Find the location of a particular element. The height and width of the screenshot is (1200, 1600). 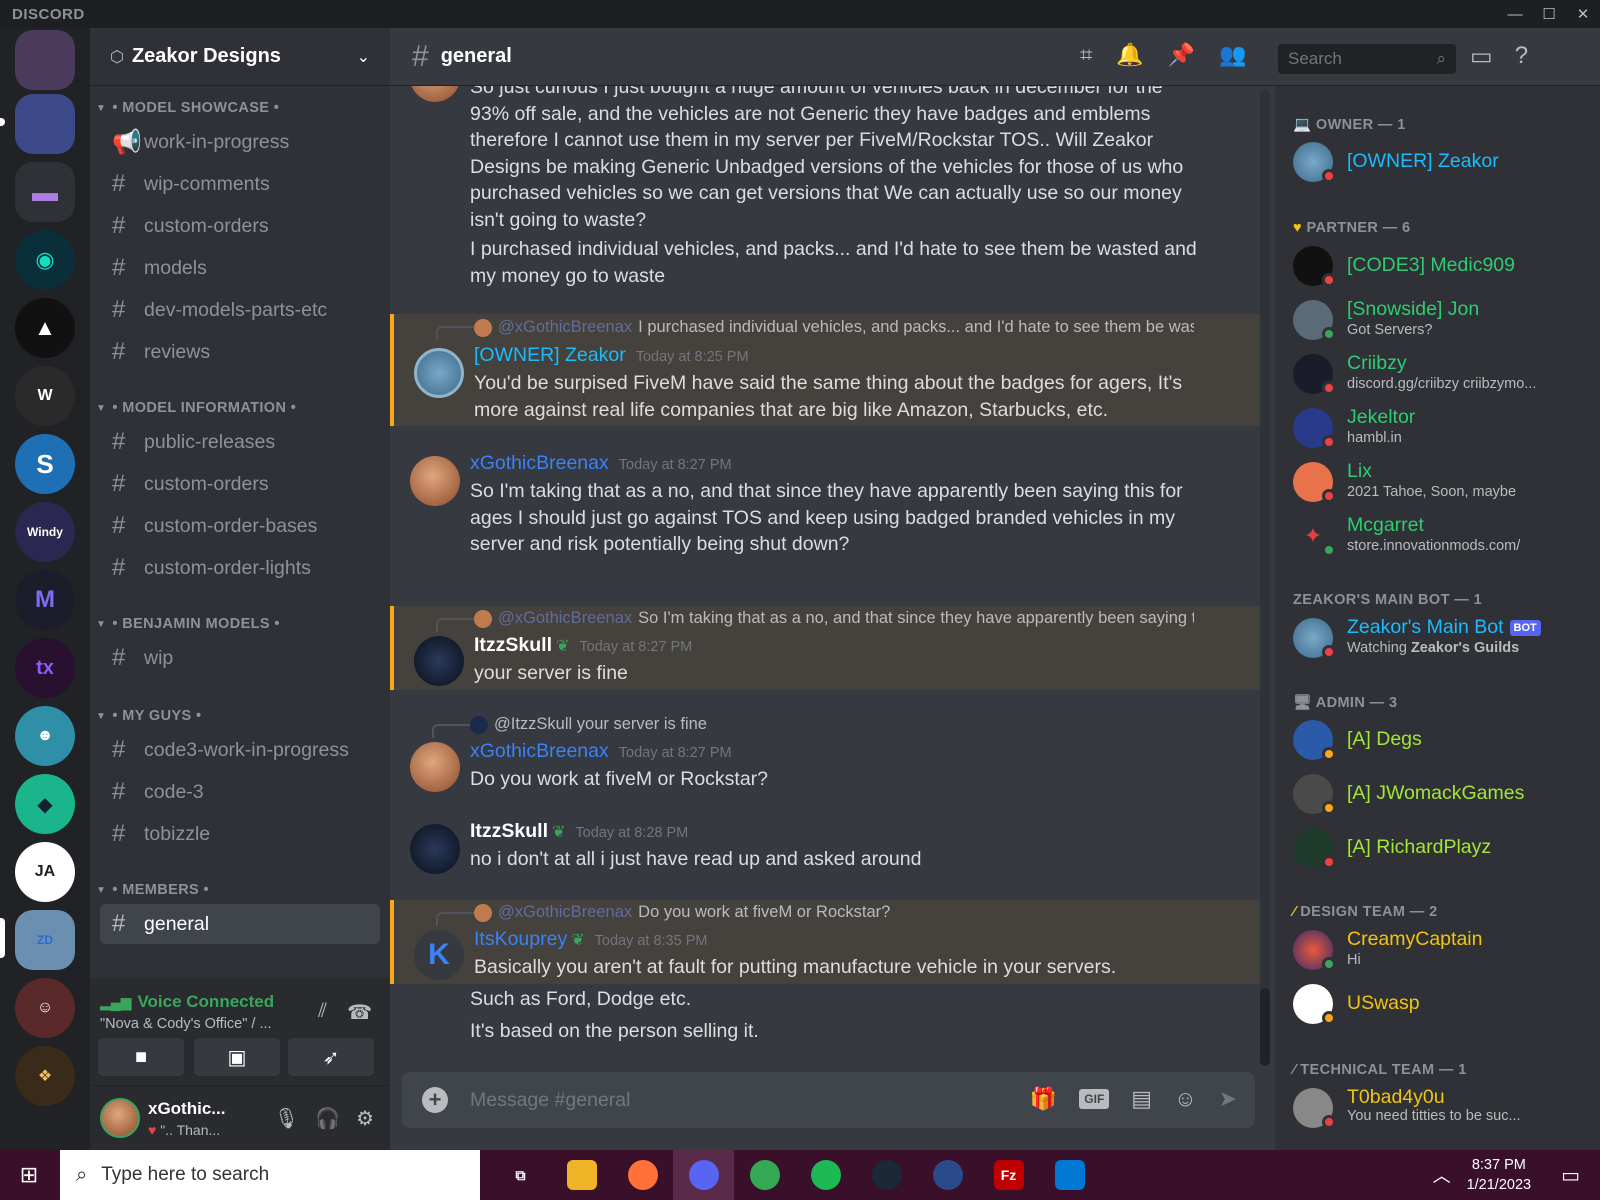

channel-work-in-progress: 📢 work-in-progress is located at coordinates (240, 142).